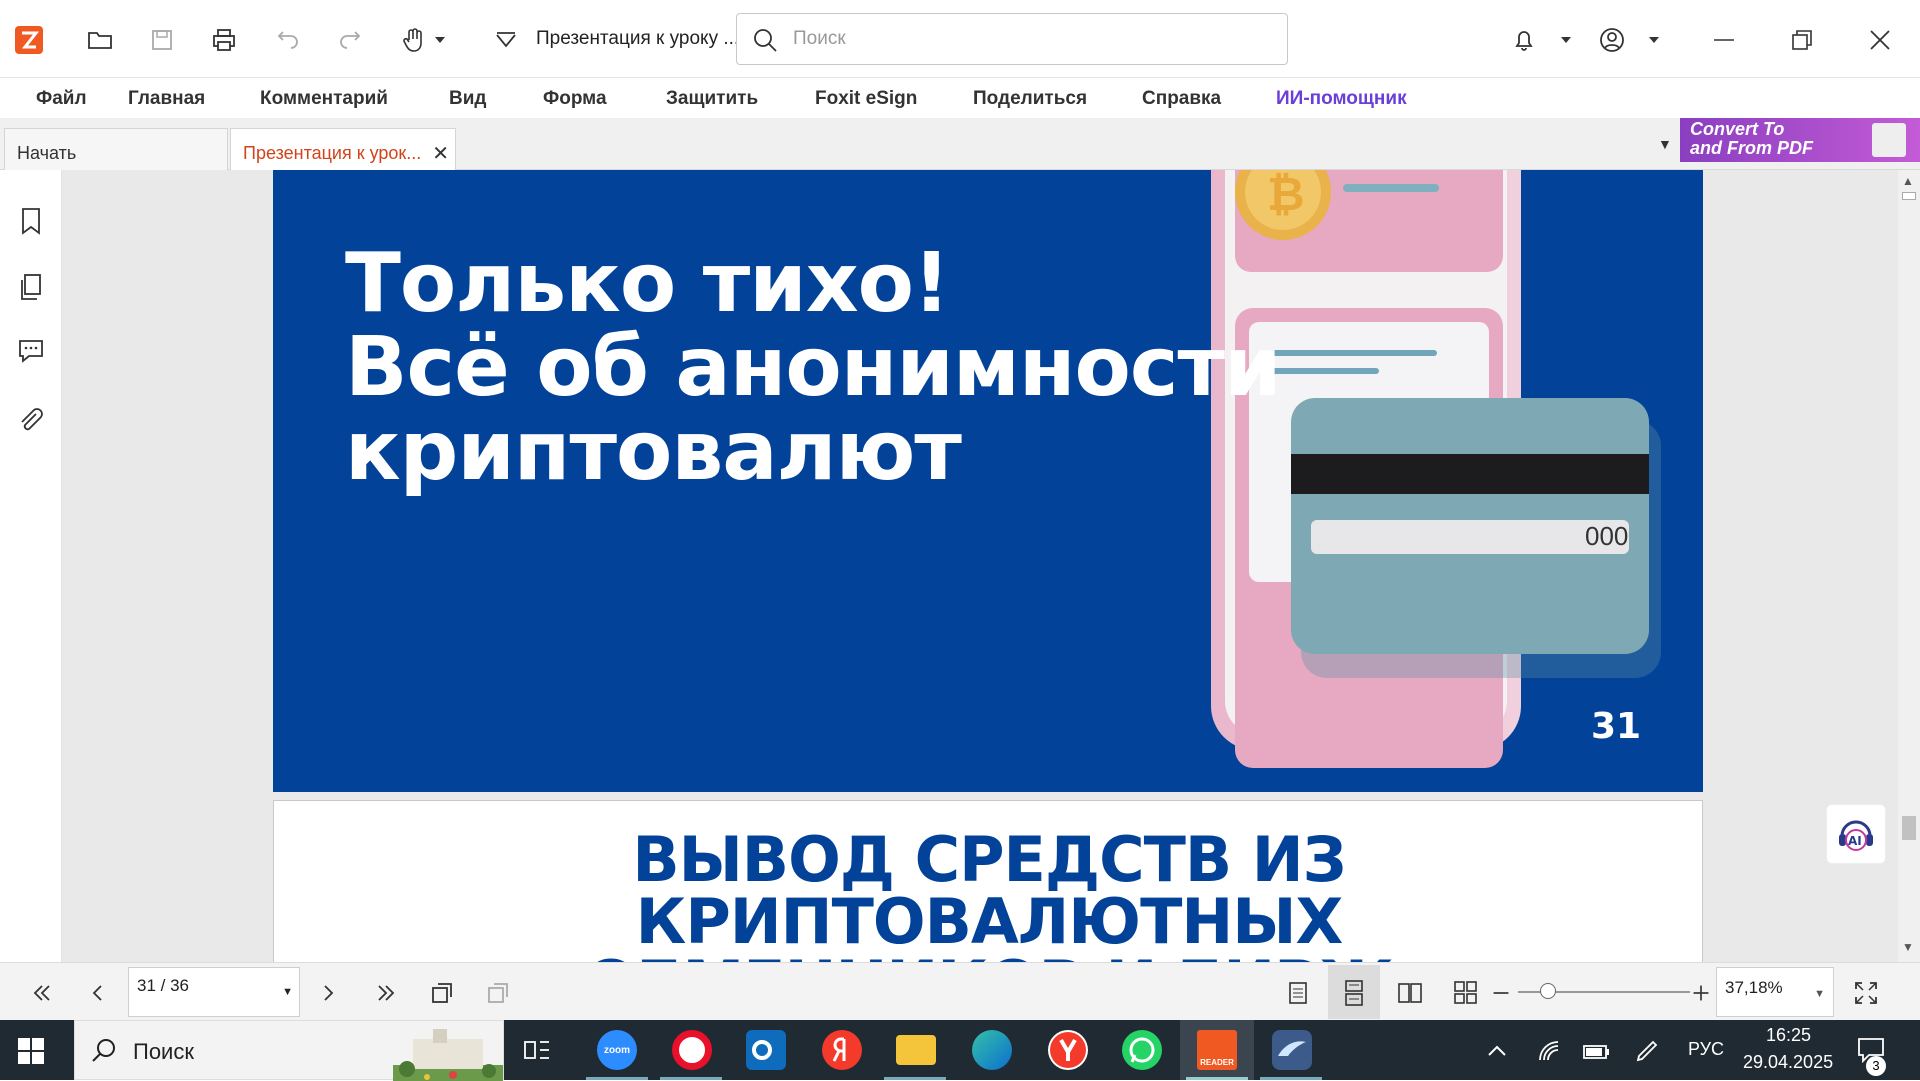 Image resolution: width=1920 pixels, height=1081 pixels. Describe the element at coordinates (116, 149) in the screenshot. I see `tab-start: Начать` at that location.